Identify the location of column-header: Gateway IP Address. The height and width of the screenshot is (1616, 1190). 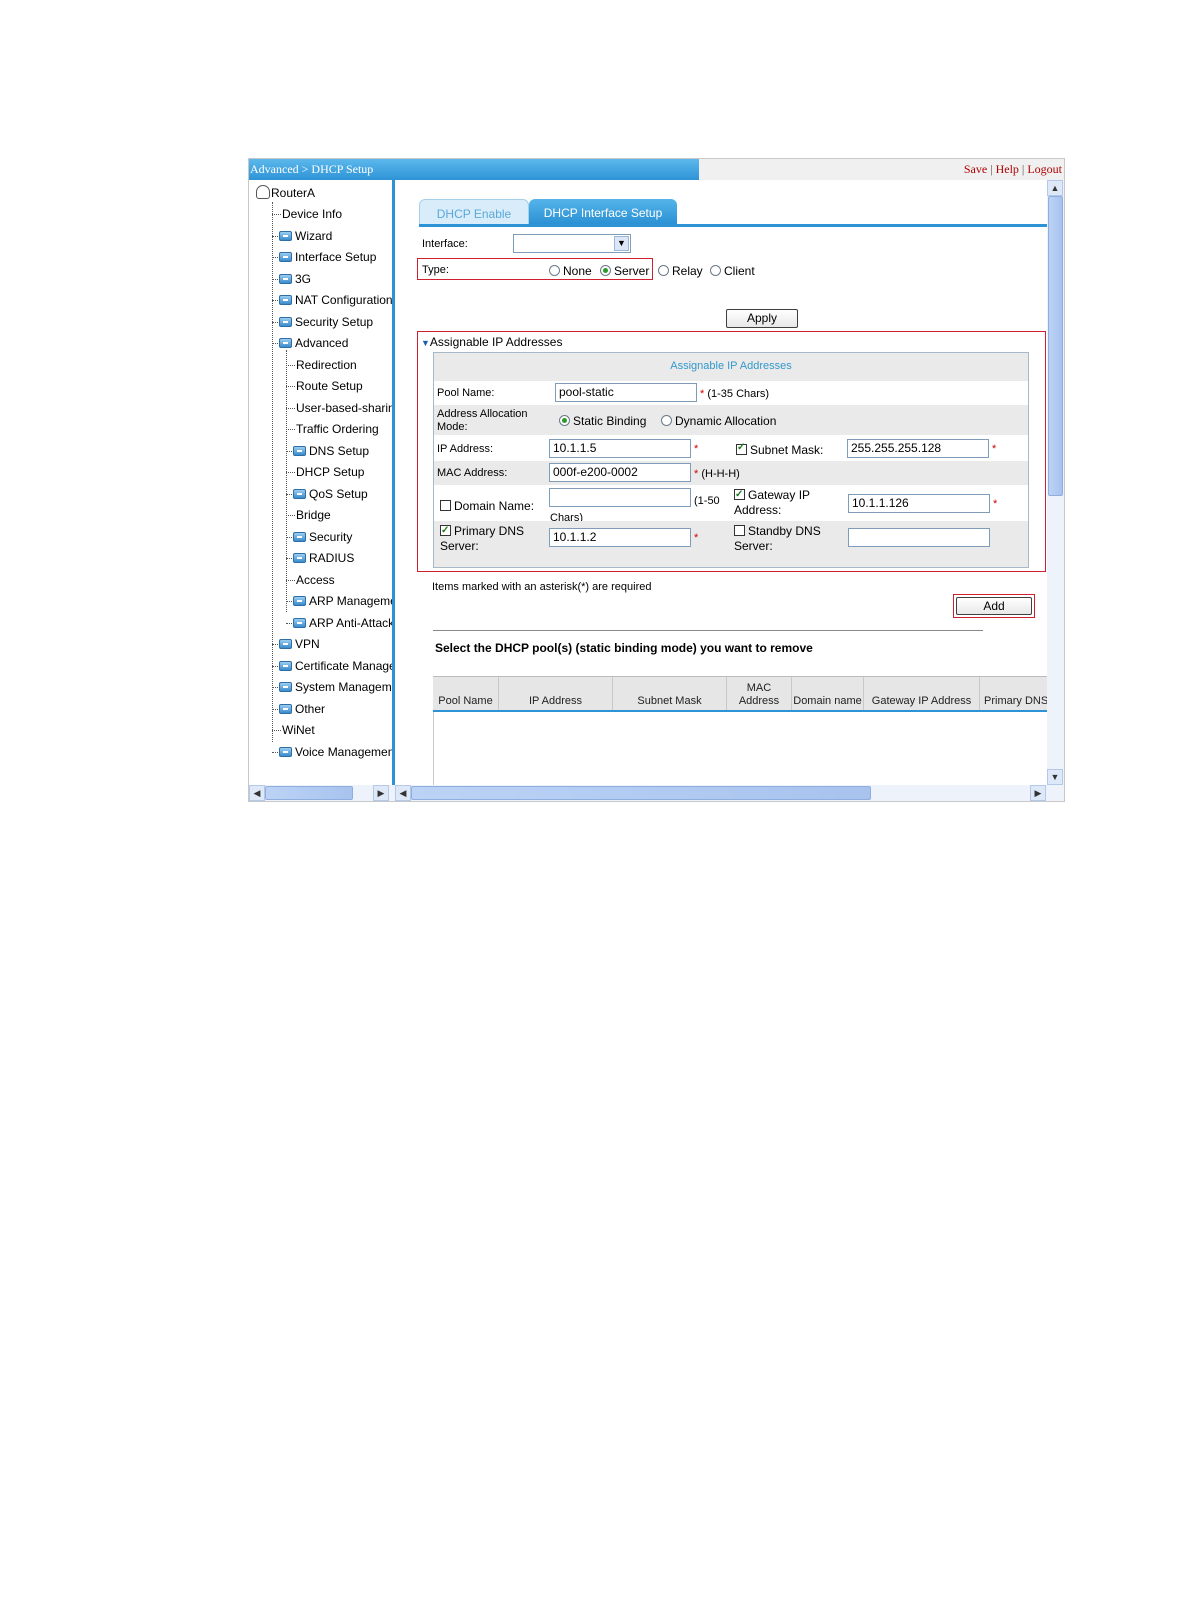
(922, 694).